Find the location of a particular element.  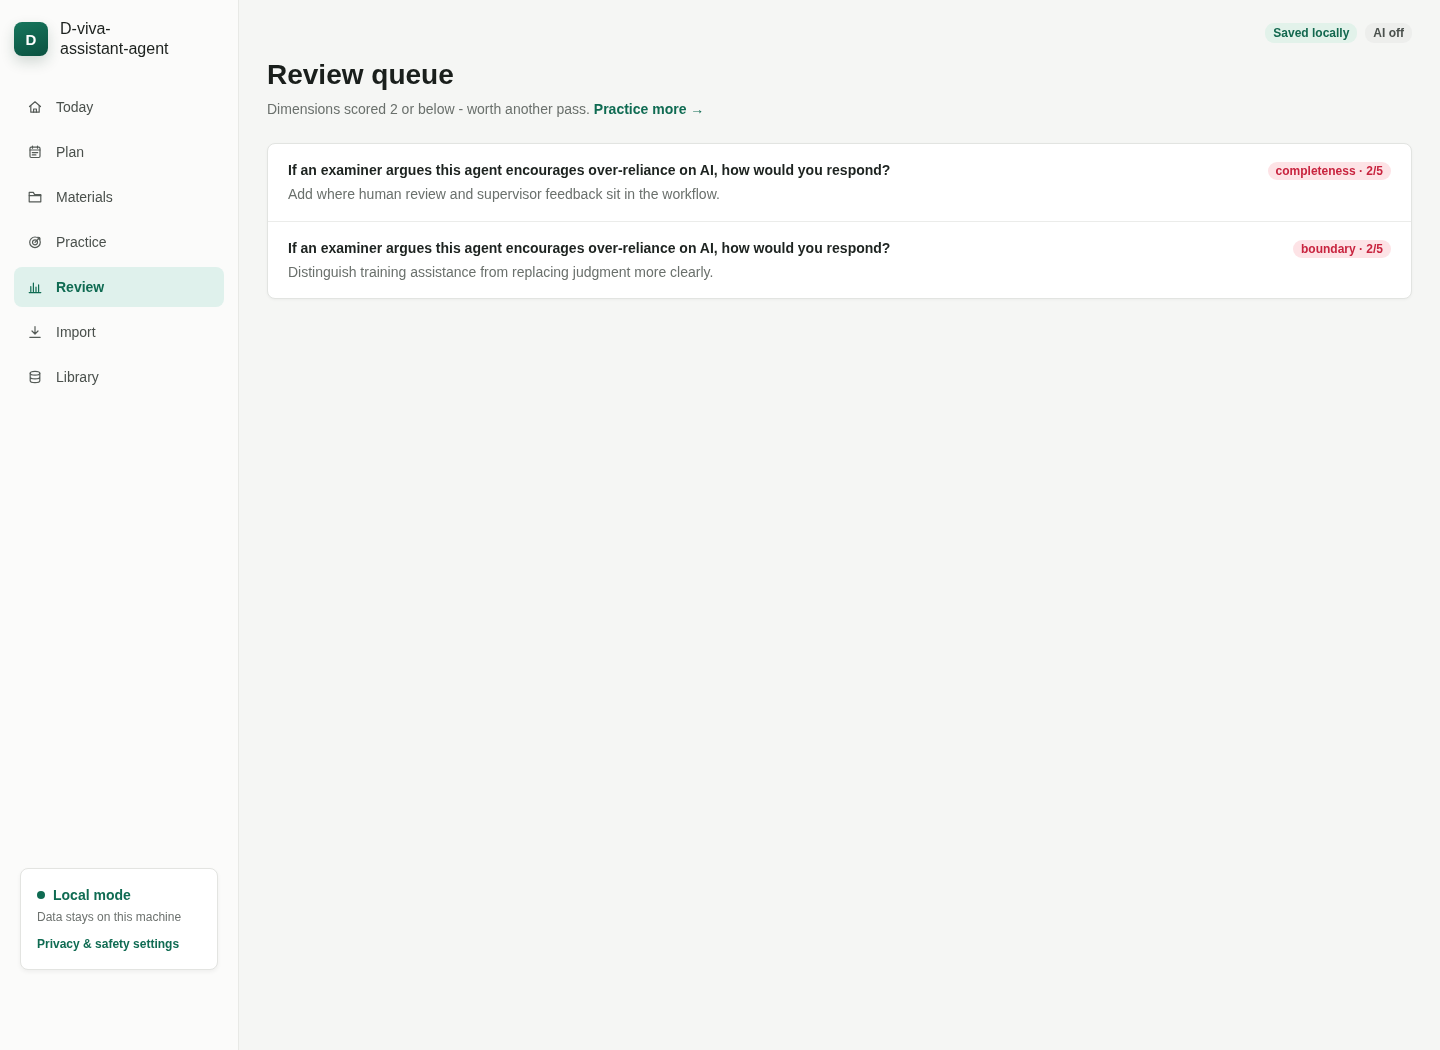

feedback-note: Add where human review and supervisor feedback sit in the workflow. is located at coordinates (504, 194).